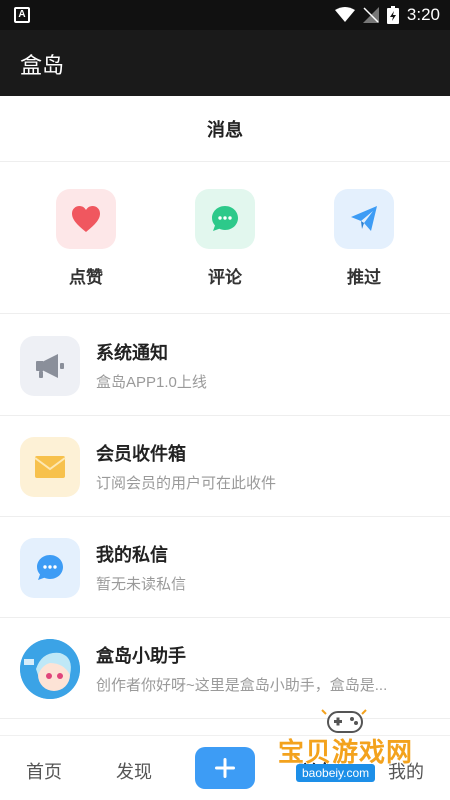 Image resolution: width=450 pixels, height=800 pixels. I want to click on status-icons: 3:20, so click(387, 15).